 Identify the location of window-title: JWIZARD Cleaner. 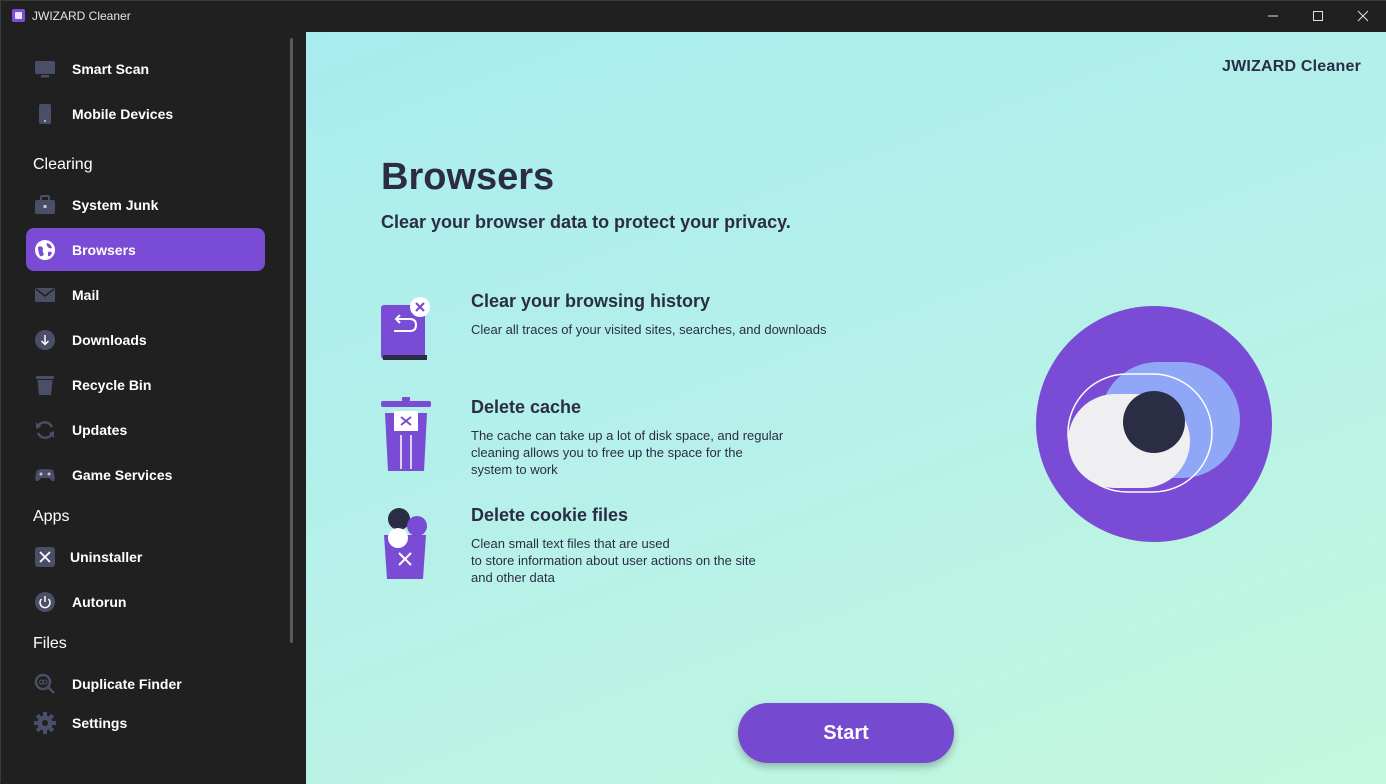
(81, 16).